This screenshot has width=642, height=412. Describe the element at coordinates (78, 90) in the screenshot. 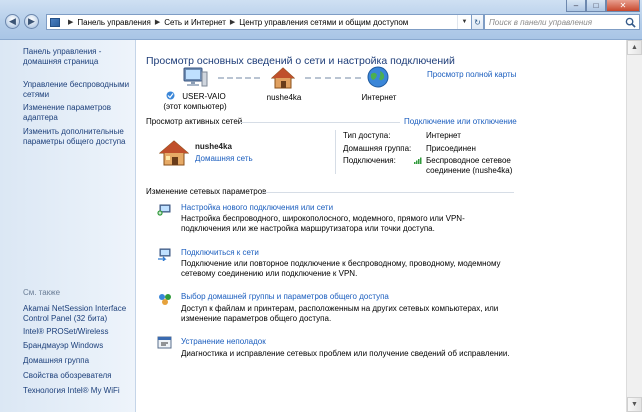

I see `sidebar-item-wireless: Управление беспроводными сетями` at that location.